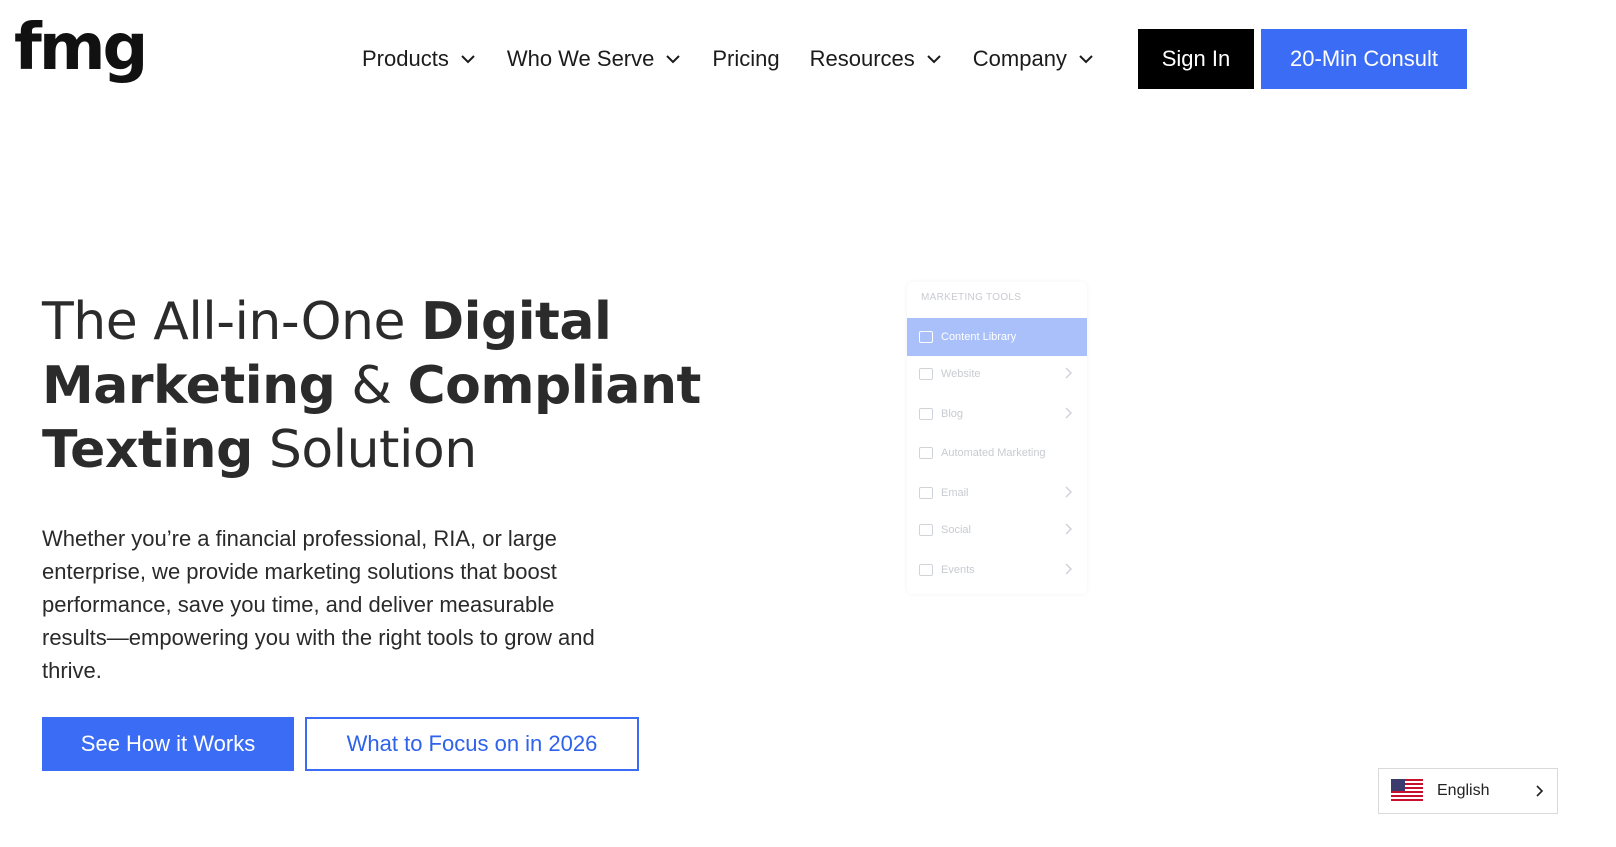 The height and width of the screenshot is (847, 1616). I want to click on tool-item-label: Automated Marketing, so click(993, 453).